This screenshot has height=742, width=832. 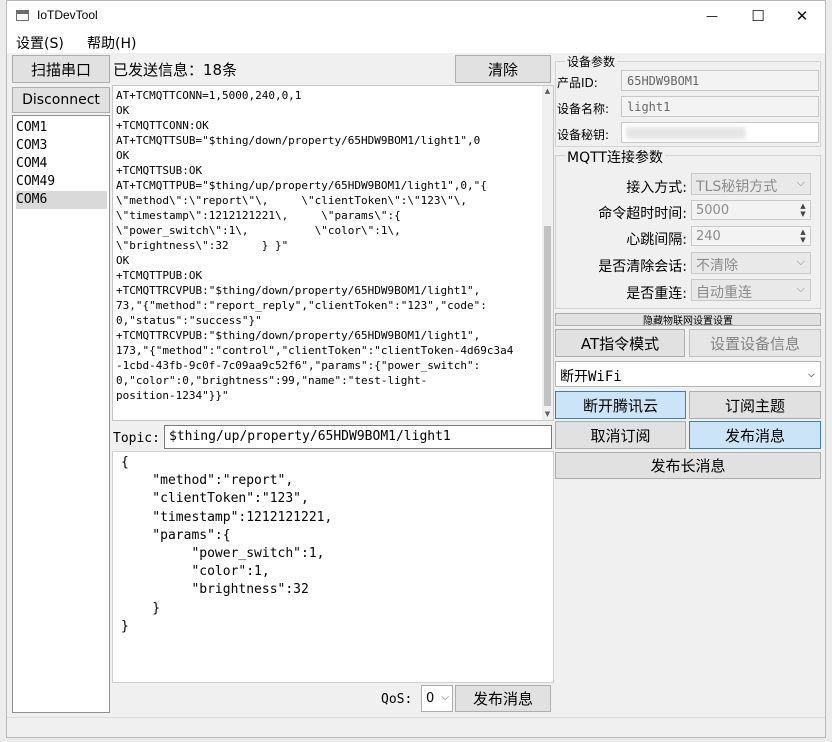 I want to click on payload-line: "timestamp":1212121221,, so click(x=227, y=517).